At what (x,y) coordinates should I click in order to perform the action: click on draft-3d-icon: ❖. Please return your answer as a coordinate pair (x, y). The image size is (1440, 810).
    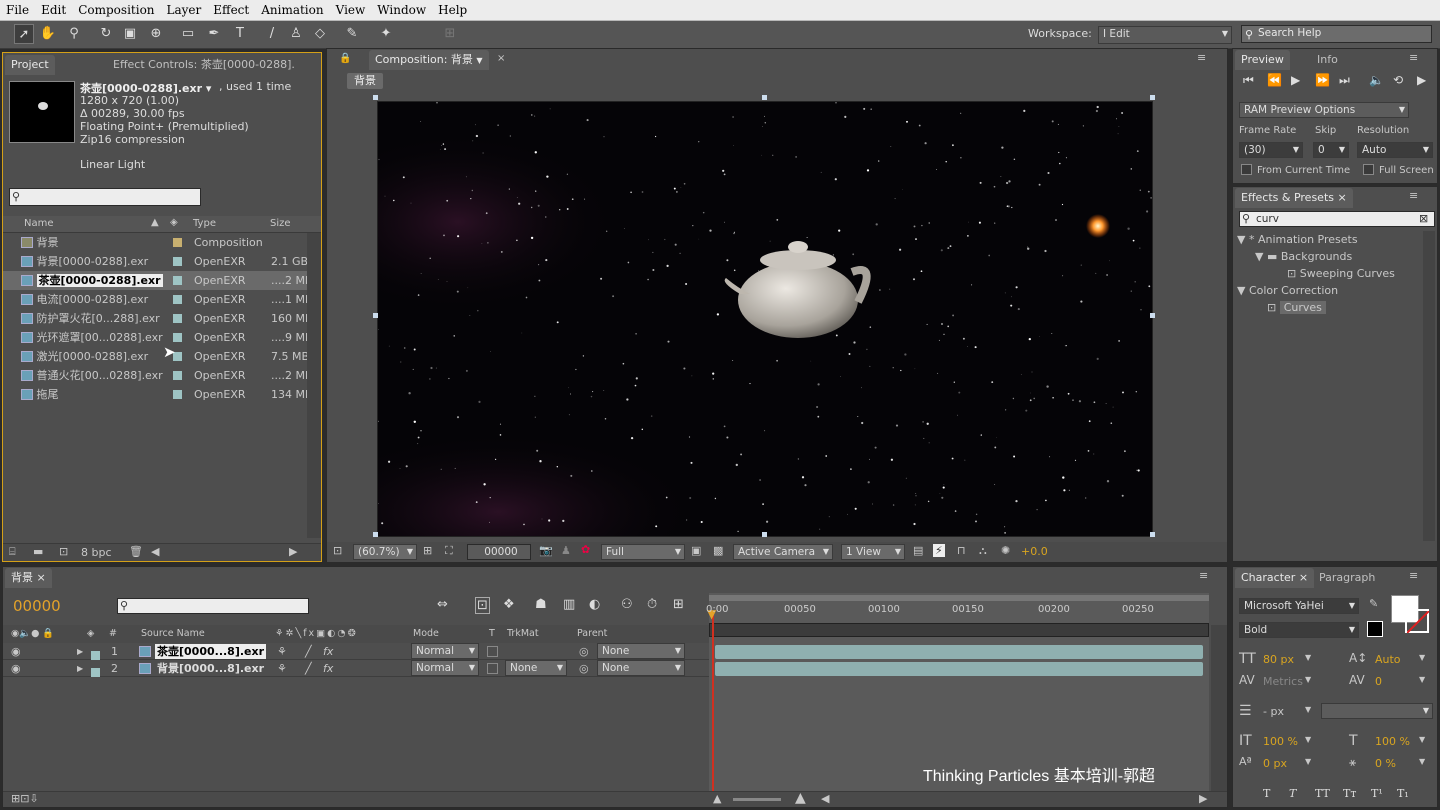
    Looking at the image, I should click on (509, 604).